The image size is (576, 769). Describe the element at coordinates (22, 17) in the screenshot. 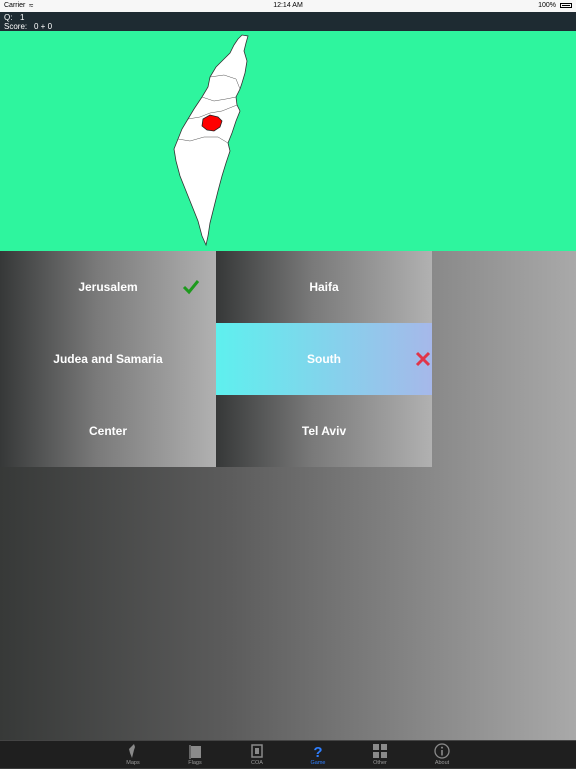

I see `question-number: 1` at that location.